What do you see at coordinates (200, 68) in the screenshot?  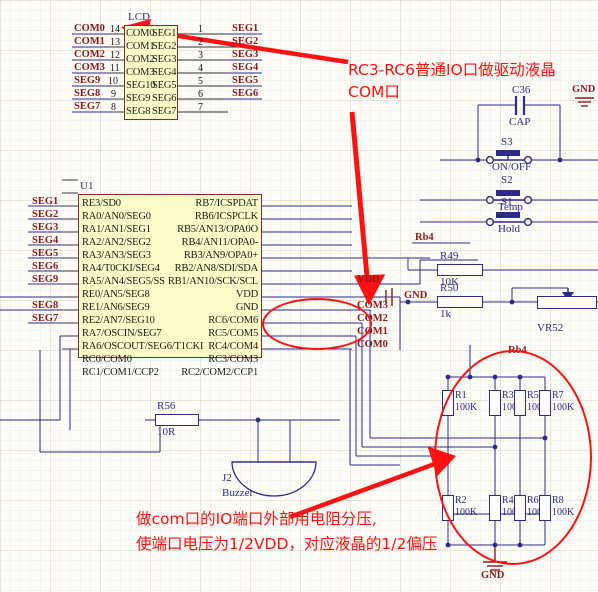 I see `lcd-pinnum-right-3: 4` at bounding box center [200, 68].